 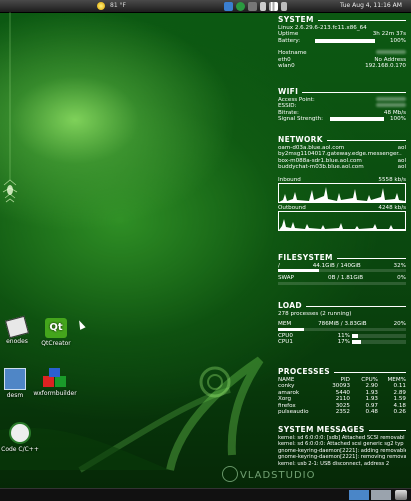 I want to click on desktop-icon-wxformbuilder: wxformbuilder, so click(x=55, y=382).